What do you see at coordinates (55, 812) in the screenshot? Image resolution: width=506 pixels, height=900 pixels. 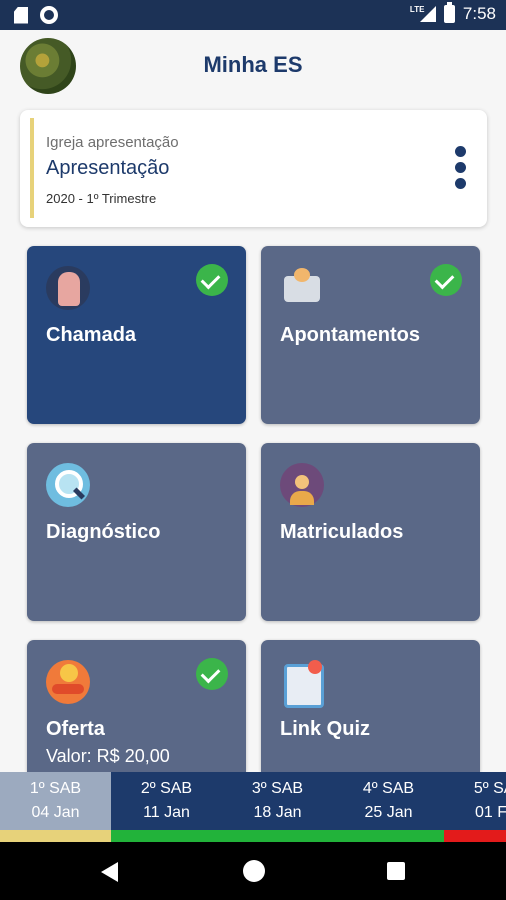 I see `week-date: 04 Jan` at bounding box center [55, 812].